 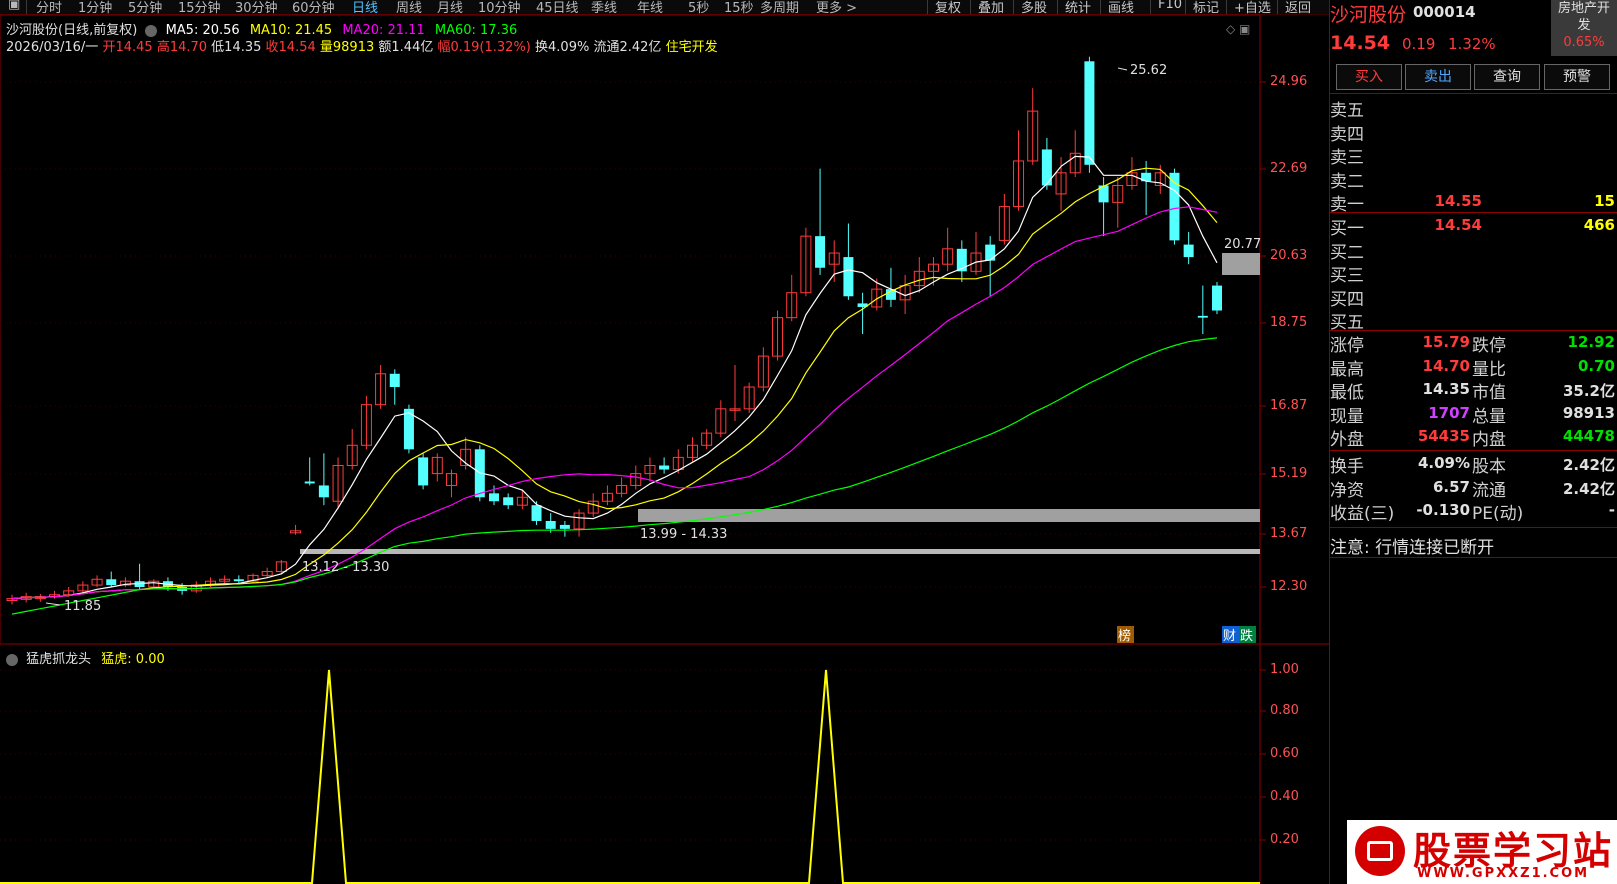 I want to click on bid-label: 买四, so click(x=1347, y=299).